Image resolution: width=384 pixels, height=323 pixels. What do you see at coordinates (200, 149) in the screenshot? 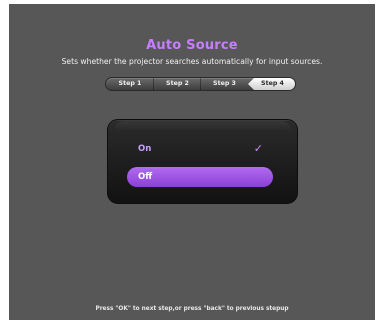
I see `option-on: On ✓` at bounding box center [200, 149].